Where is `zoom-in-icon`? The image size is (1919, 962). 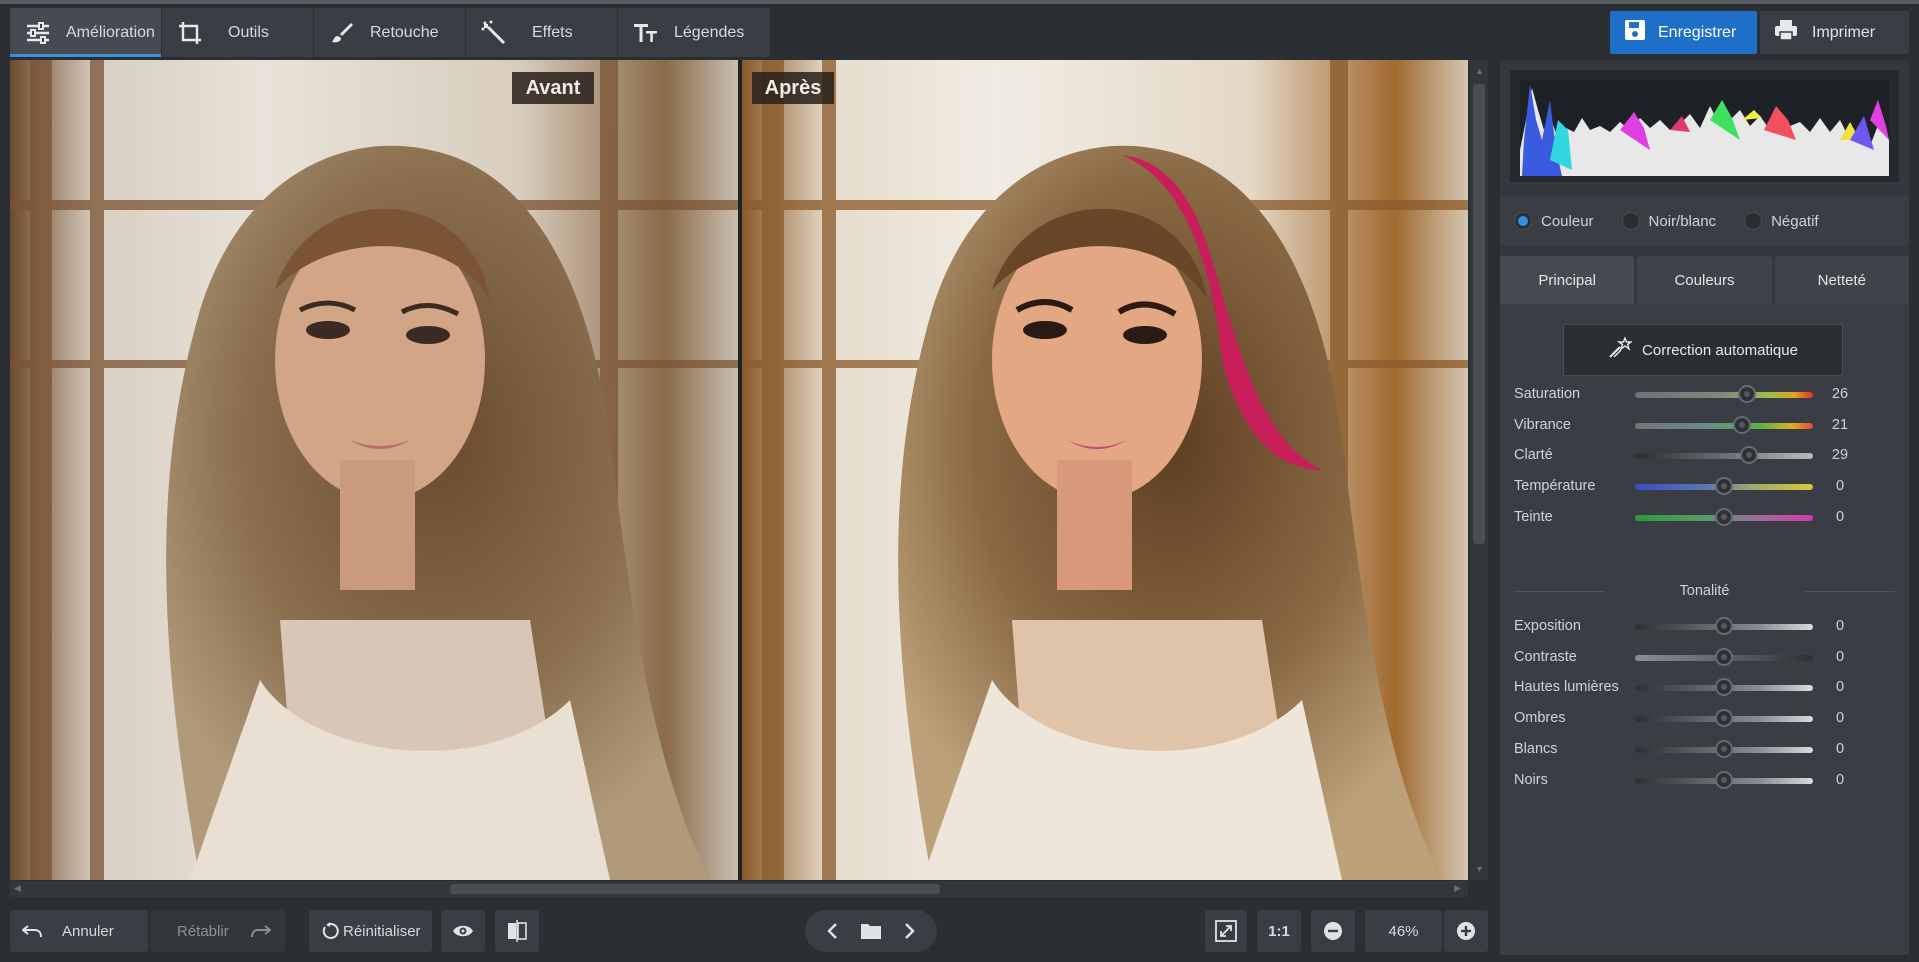
zoom-in-icon is located at coordinates (1466, 931).